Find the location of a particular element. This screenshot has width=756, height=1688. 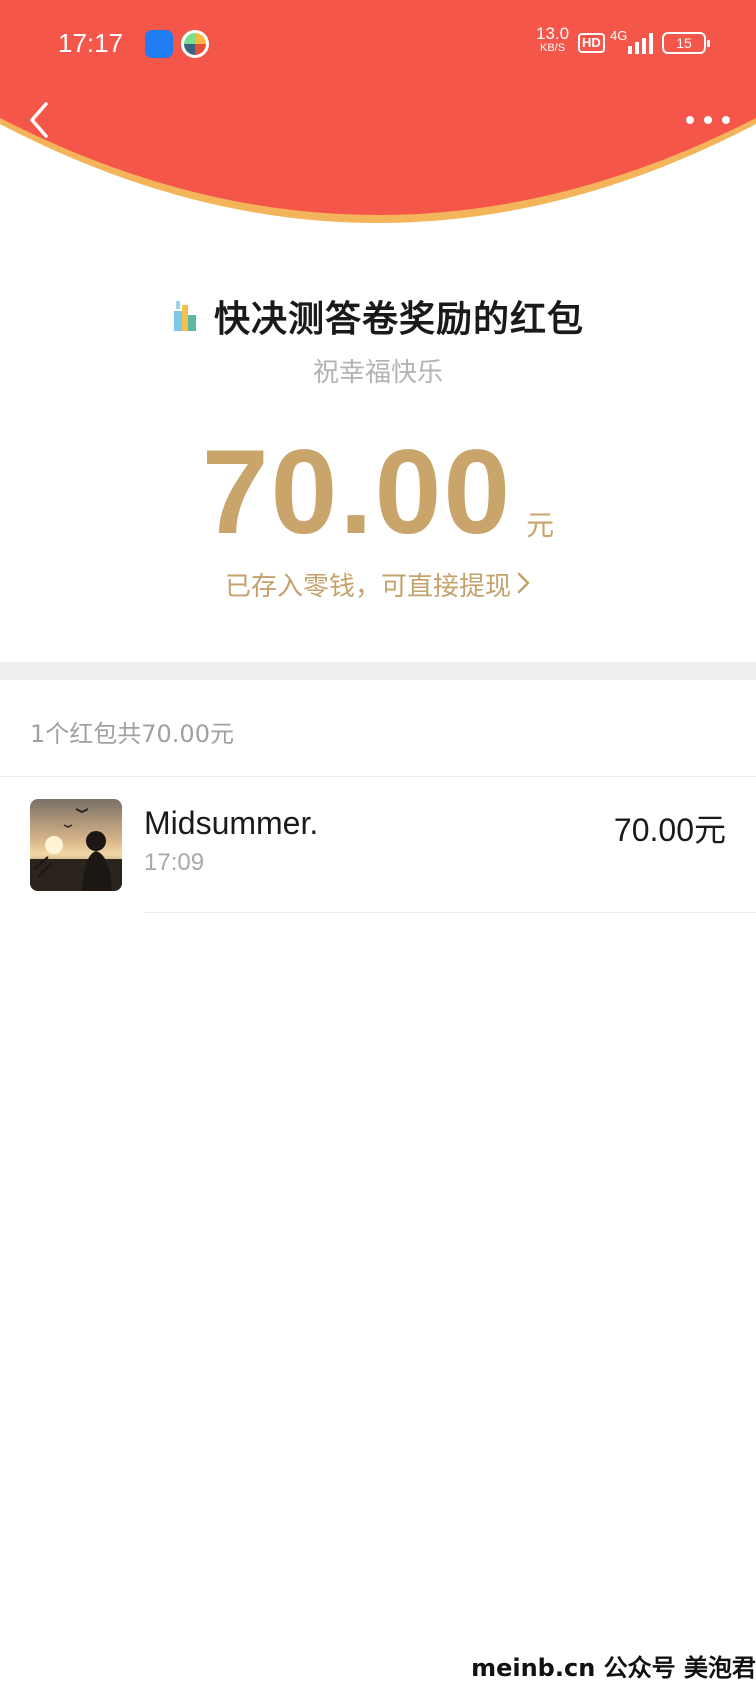

packet-title-row: 快决测答卷奖励的红包 is located at coordinates (378, 316).